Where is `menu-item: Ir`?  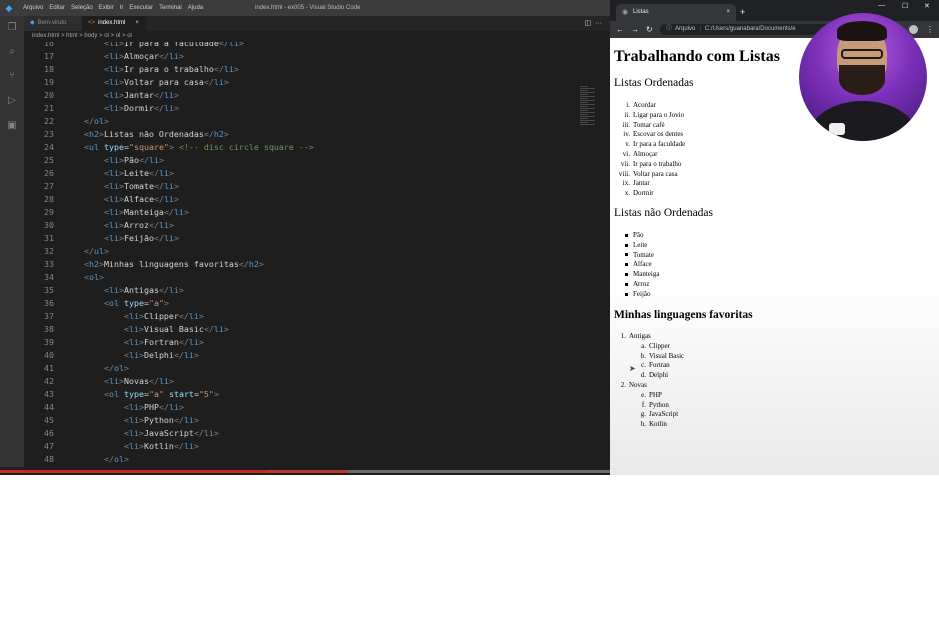
menu-item: Ir is located at coordinates (122, 8).